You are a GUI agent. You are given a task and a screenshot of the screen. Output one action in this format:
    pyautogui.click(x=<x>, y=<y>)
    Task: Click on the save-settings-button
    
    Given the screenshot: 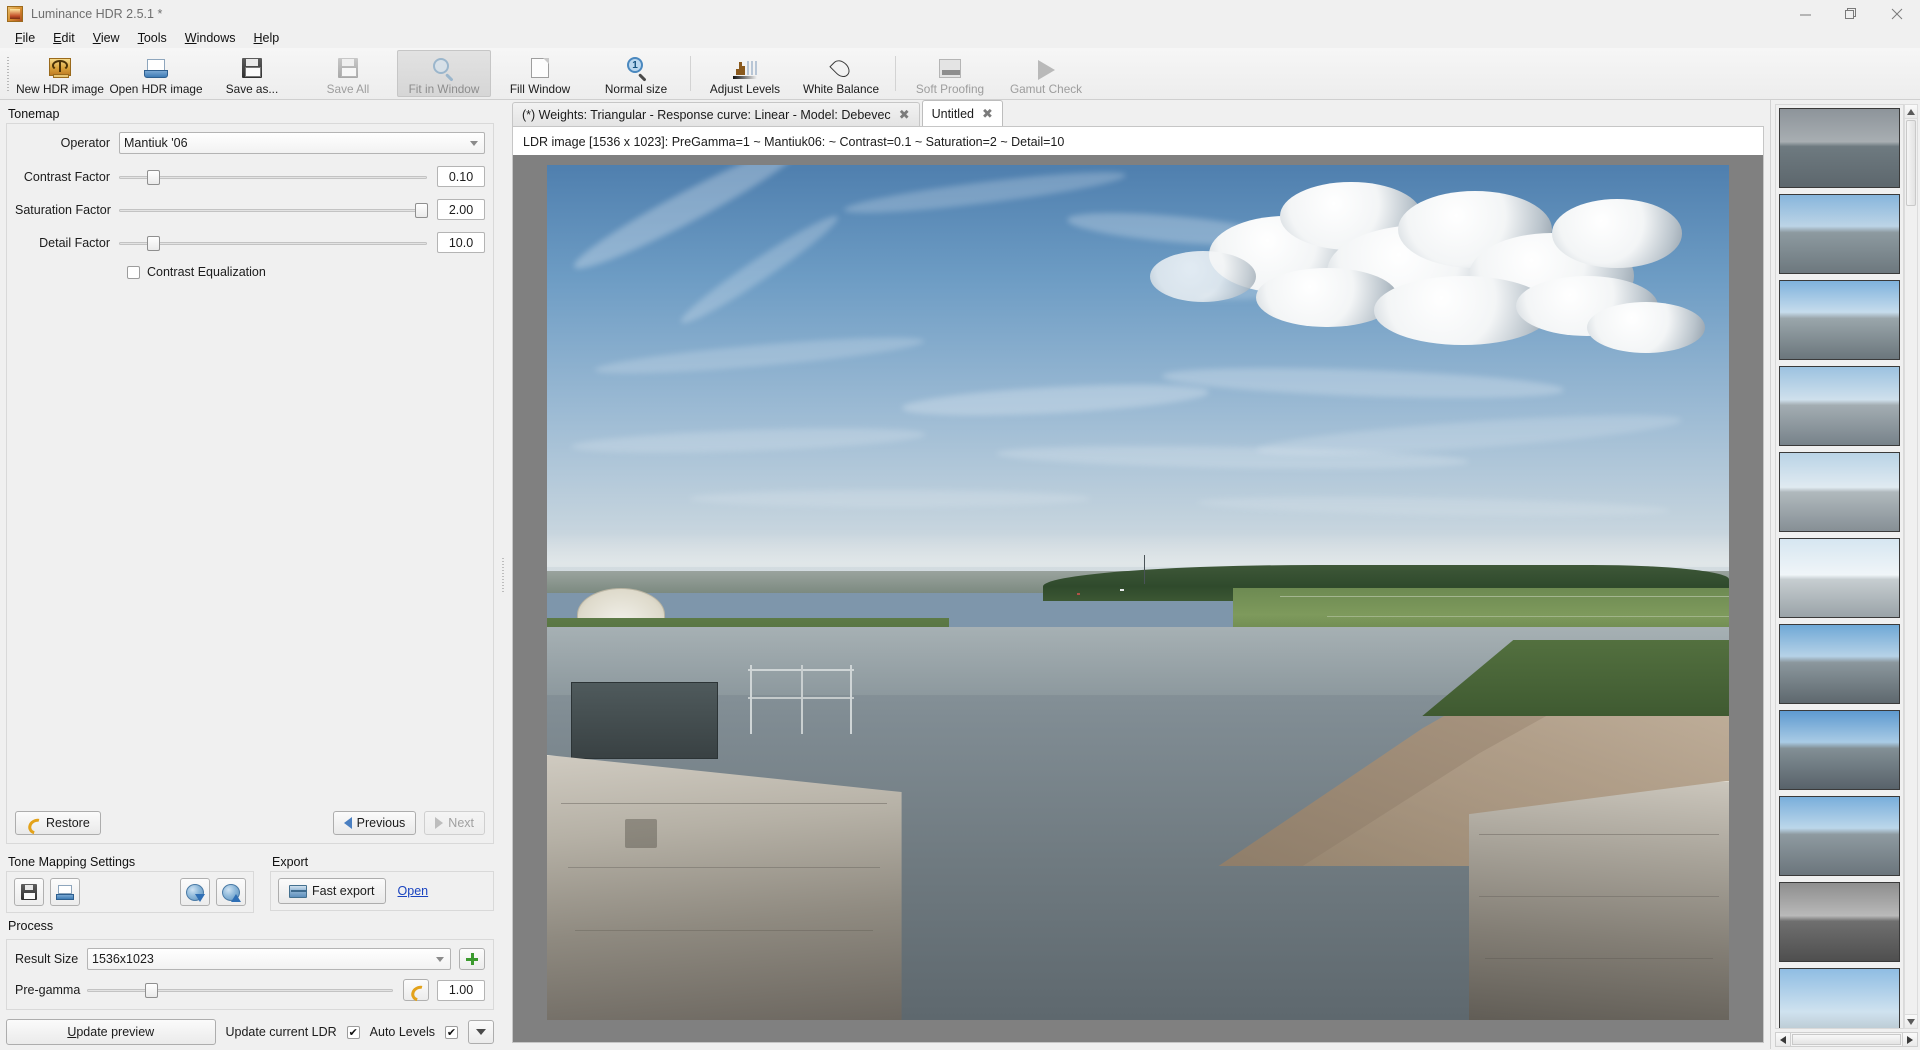 What is the action you would take?
    pyautogui.click(x=29, y=892)
    